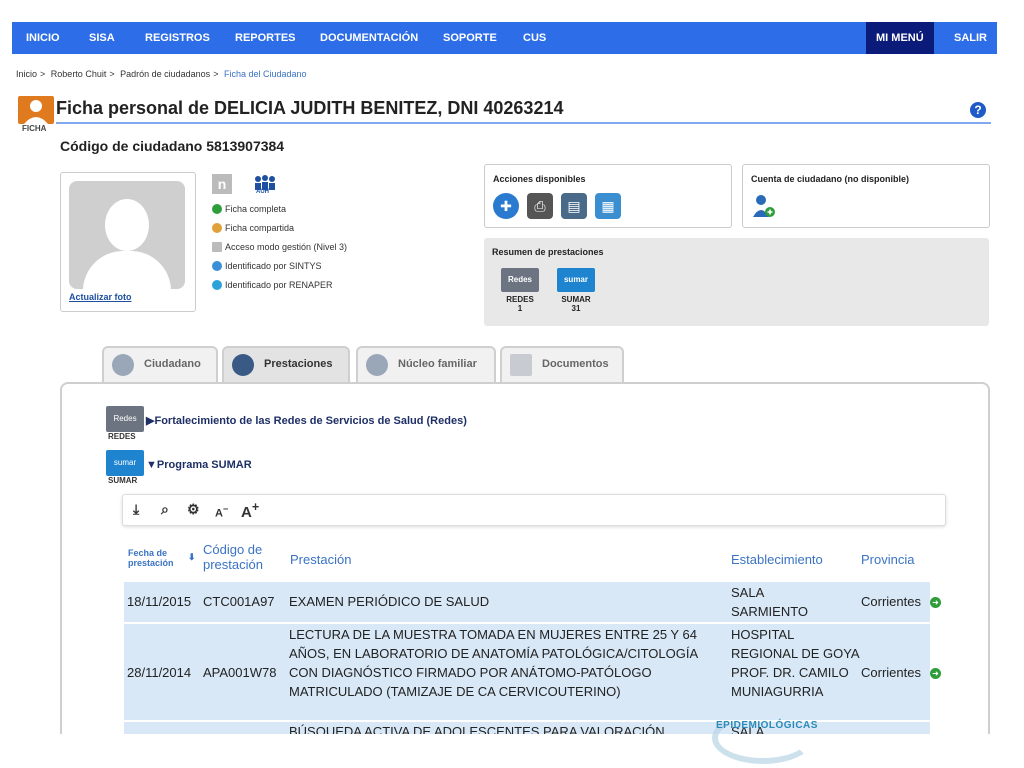 Image resolution: width=1024 pixels, height=768 pixels. I want to click on resumen-item-redes: Redes REDES 1, so click(520, 290).